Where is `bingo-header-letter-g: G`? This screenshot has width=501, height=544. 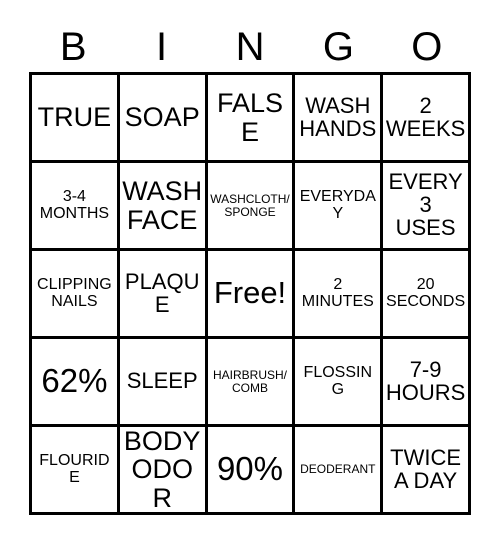
bingo-header-letter-g: G is located at coordinates (338, 47).